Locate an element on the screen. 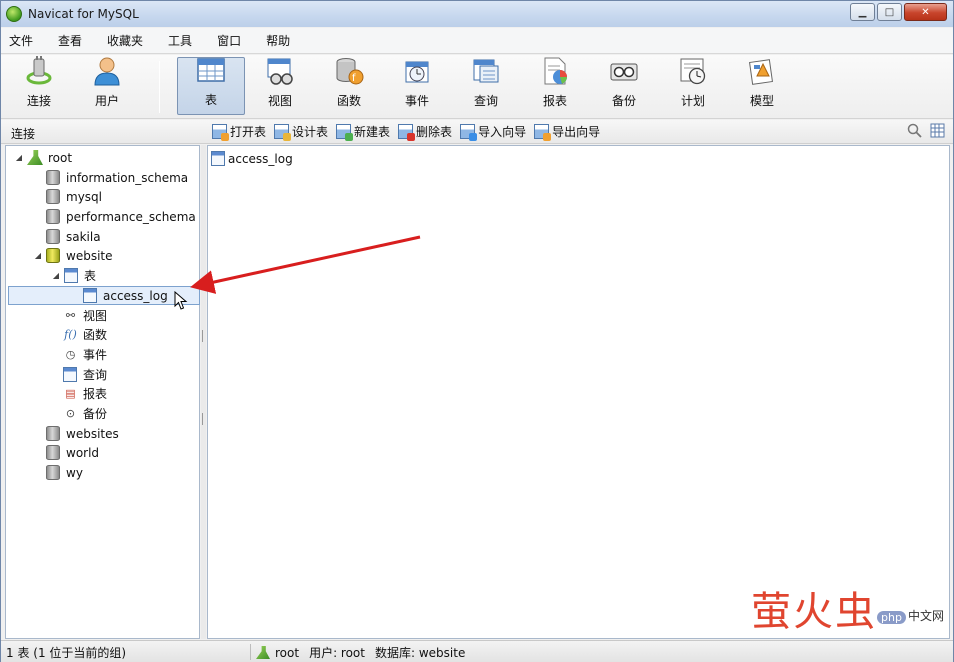 The image size is (954, 662). table-list-item: access_log is located at coordinates (252, 158).